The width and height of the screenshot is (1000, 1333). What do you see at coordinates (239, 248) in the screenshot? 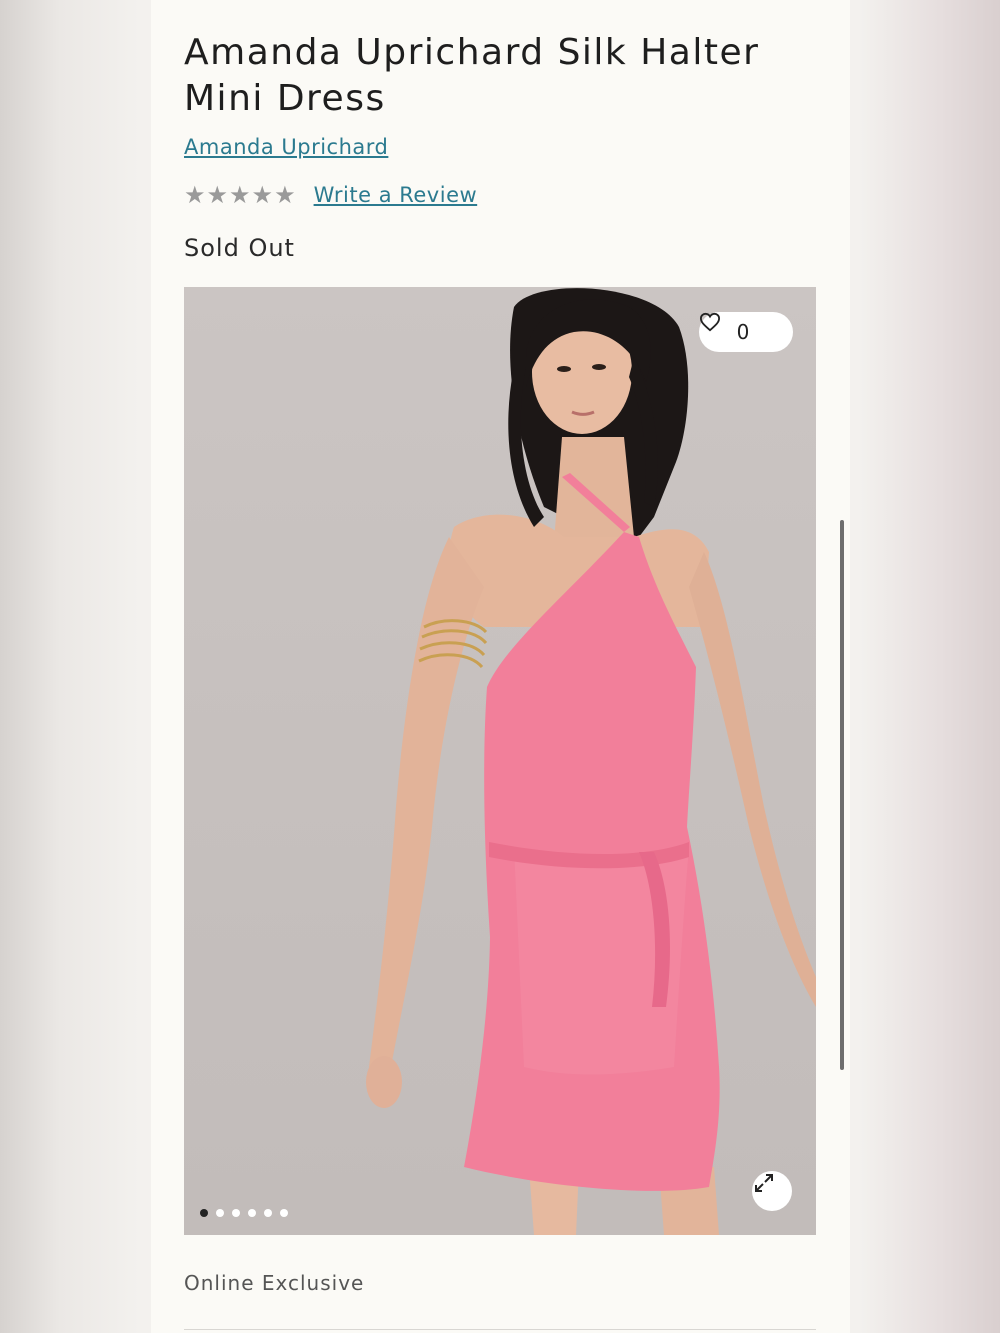
I see `stock-status: Sold Out` at bounding box center [239, 248].